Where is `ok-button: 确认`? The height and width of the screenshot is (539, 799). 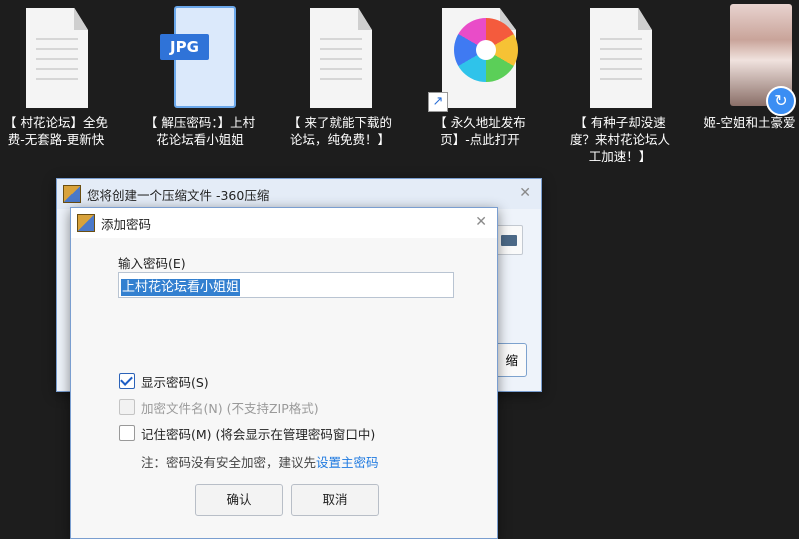
ok-button: 确认 is located at coordinates (239, 500).